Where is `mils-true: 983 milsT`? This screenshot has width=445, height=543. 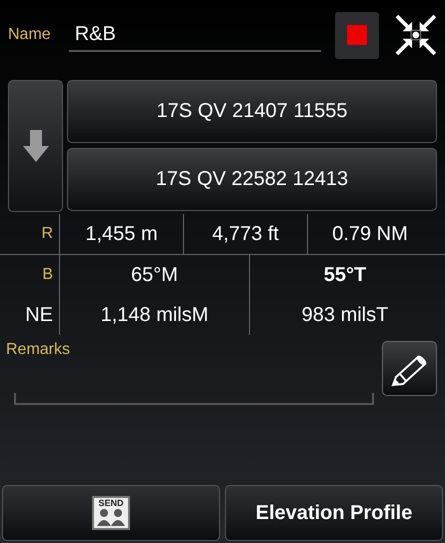 mils-true: 983 milsT is located at coordinates (345, 315).